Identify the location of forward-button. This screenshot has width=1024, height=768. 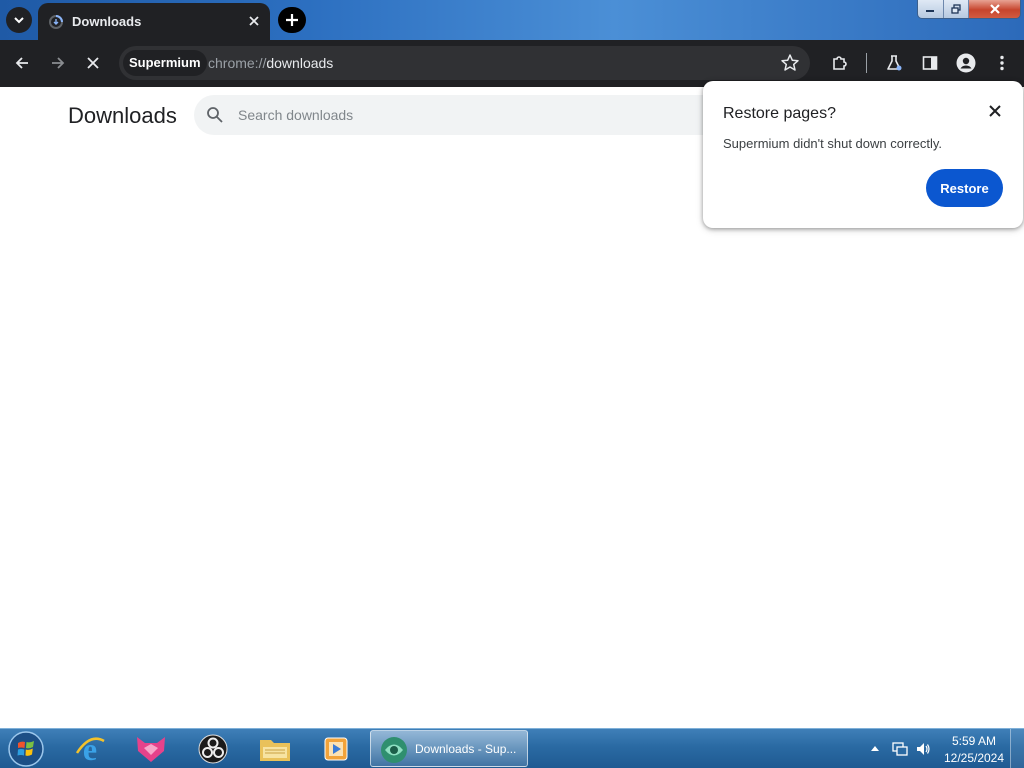
(58, 63).